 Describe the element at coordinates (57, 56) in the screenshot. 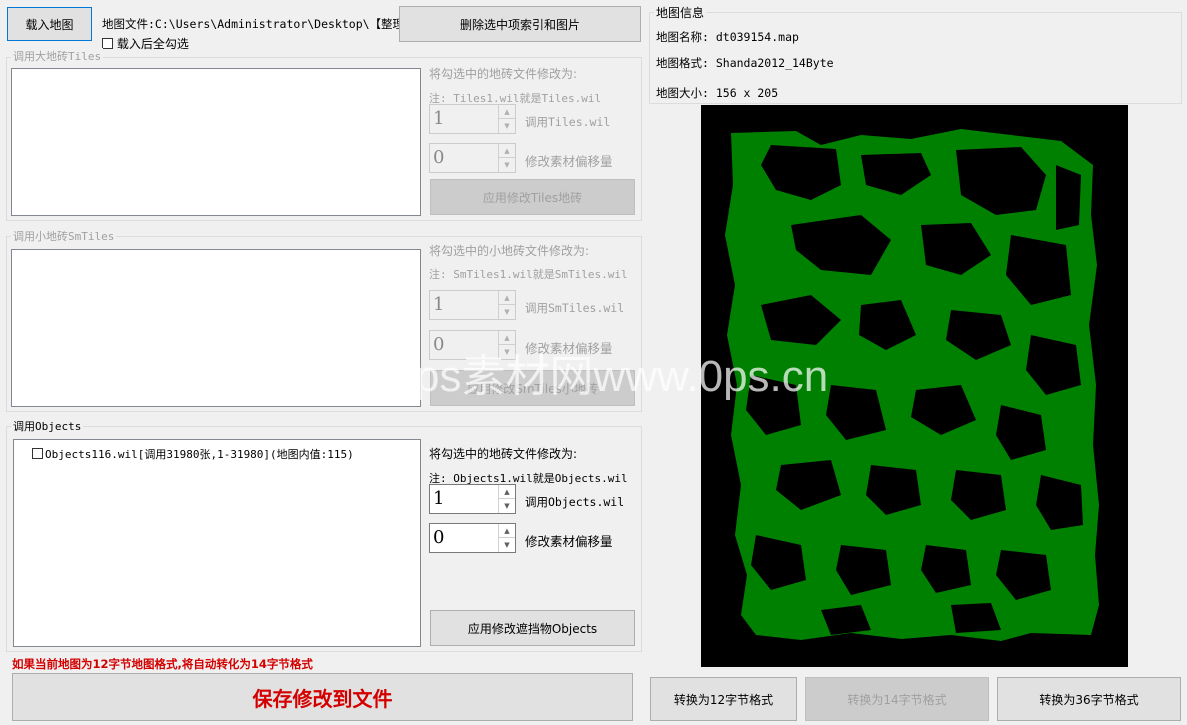

I see `tiles-group-title: 调用大地砖Tiles` at that location.